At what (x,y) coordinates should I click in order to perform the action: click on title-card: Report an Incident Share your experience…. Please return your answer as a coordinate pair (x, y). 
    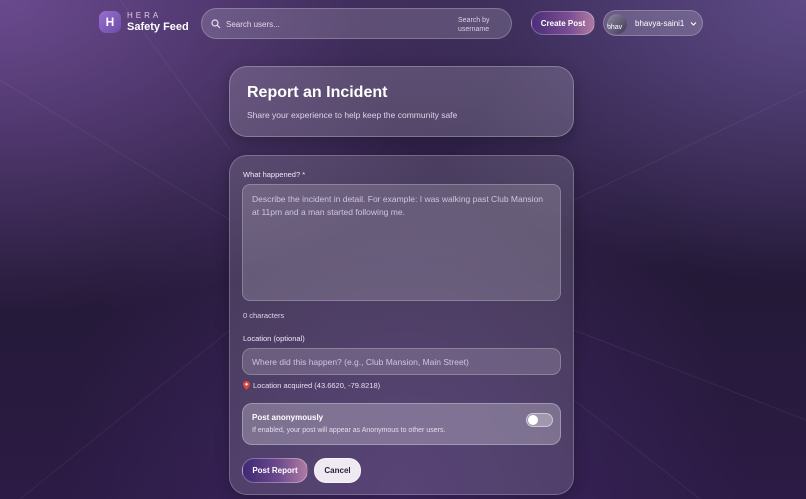
    Looking at the image, I should click on (401, 101).